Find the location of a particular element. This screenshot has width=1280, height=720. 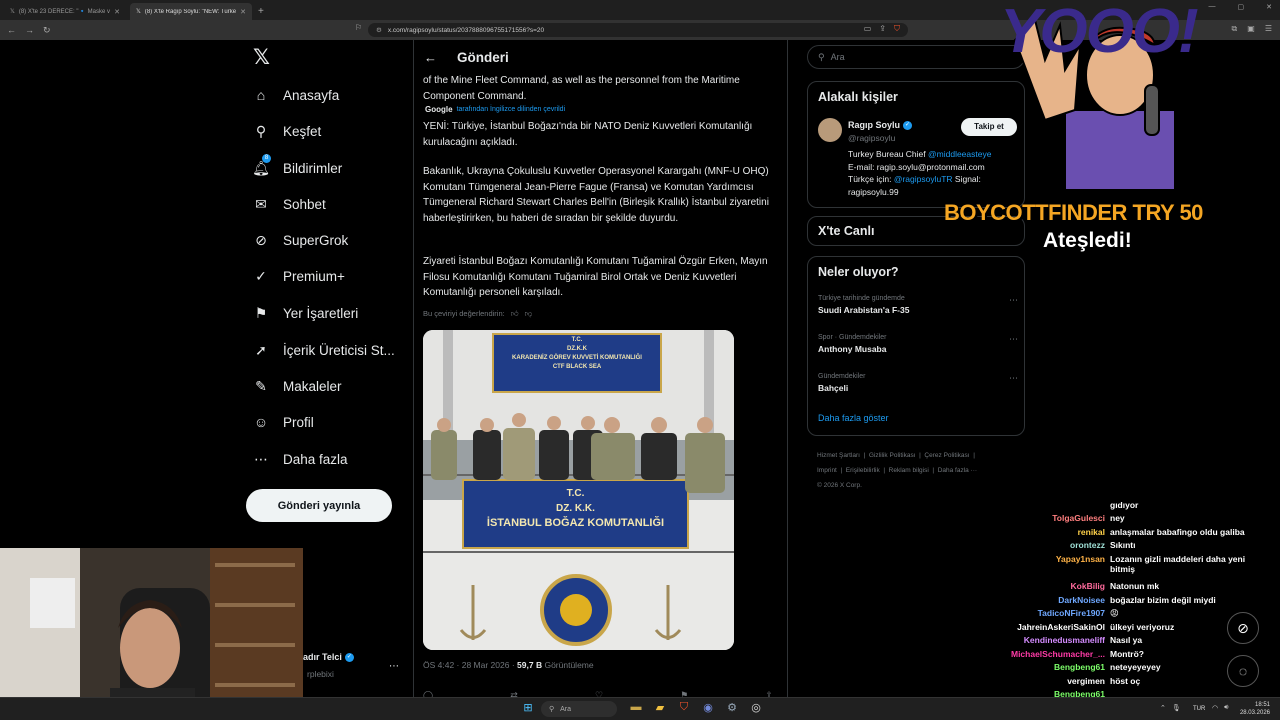

windows-start-icon: ⊞ is located at coordinates (528, 707).